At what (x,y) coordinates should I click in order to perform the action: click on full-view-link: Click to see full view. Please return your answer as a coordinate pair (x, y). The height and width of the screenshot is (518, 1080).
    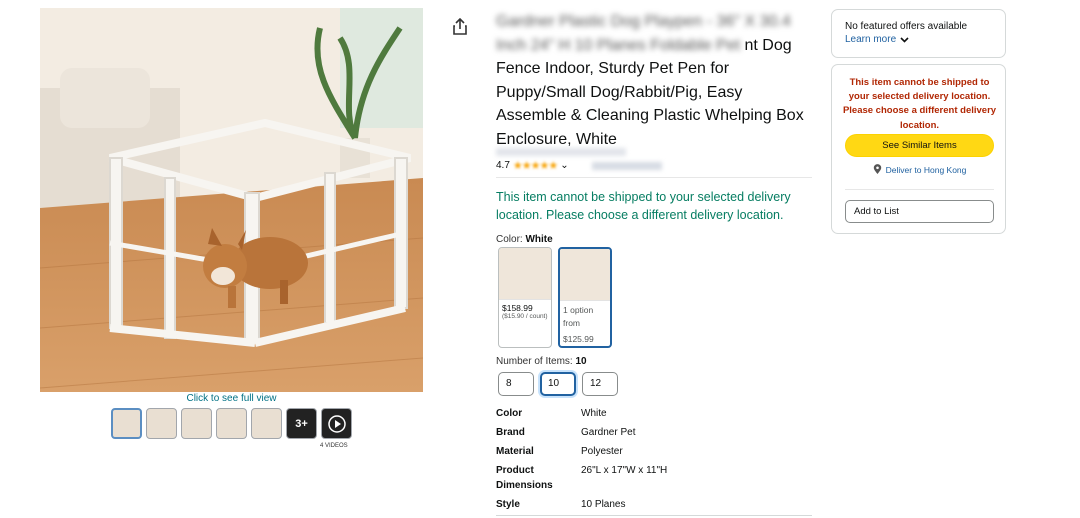
    Looking at the image, I should click on (231, 398).